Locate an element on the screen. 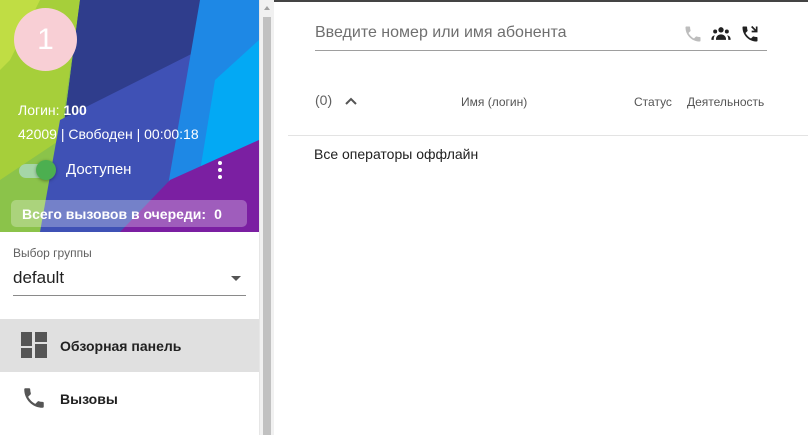 The height and width of the screenshot is (435, 808). queue-count: 0 is located at coordinates (218, 213).